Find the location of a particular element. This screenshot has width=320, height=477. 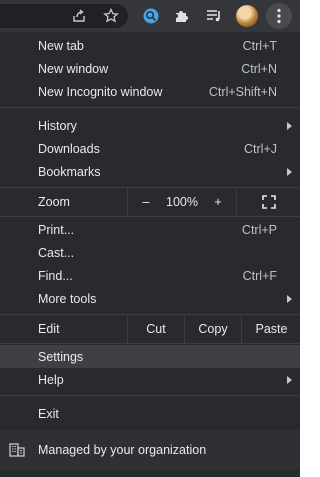

menu-item-label: Settings is located at coordinates (61, 356).